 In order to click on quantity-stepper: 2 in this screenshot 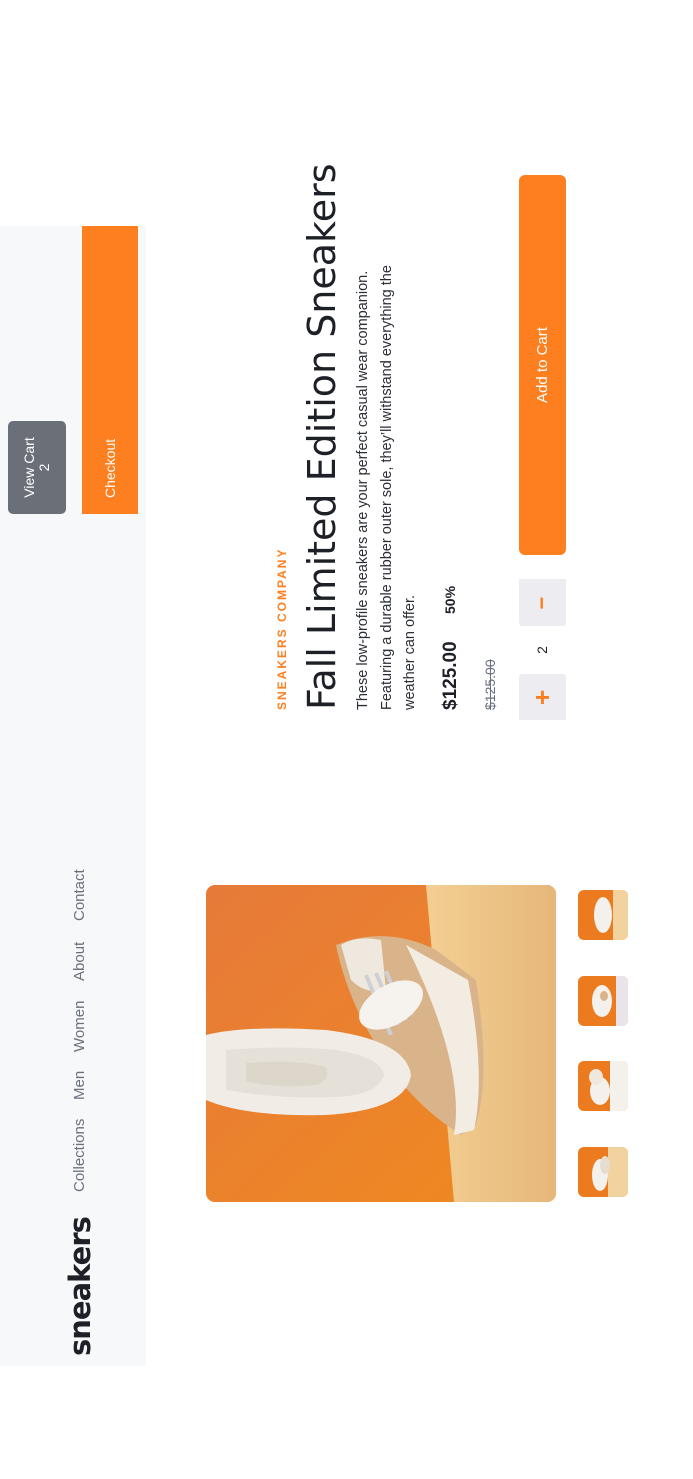, I will do `click(542, 650)`.